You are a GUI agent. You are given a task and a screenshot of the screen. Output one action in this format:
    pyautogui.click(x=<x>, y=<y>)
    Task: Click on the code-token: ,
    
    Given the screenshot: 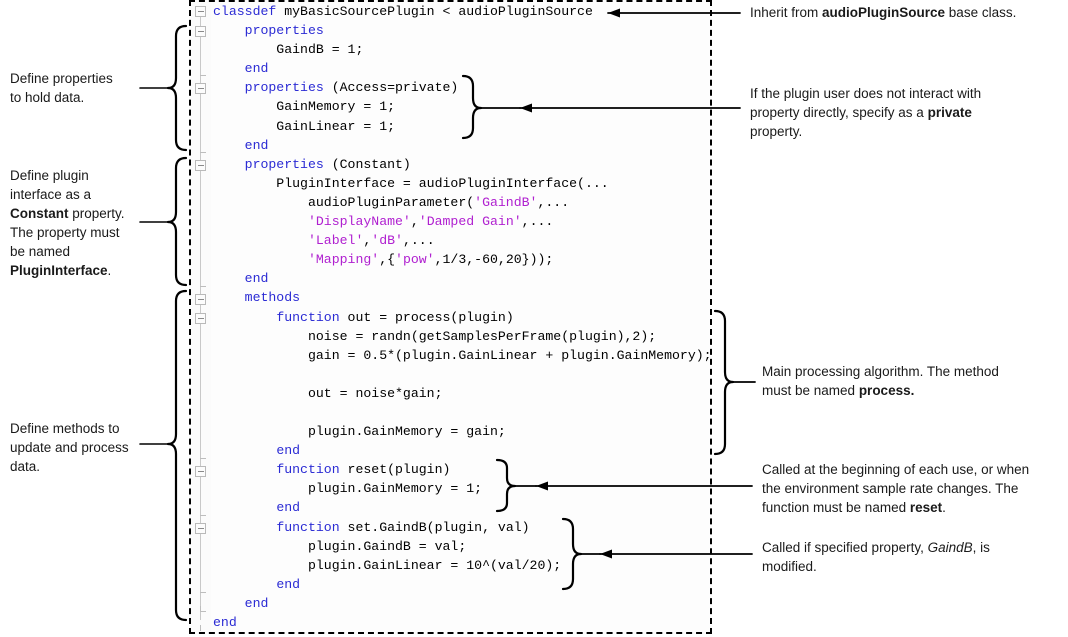 What is the action you would take?
    pyautogui.click(x=414, y=222)
    